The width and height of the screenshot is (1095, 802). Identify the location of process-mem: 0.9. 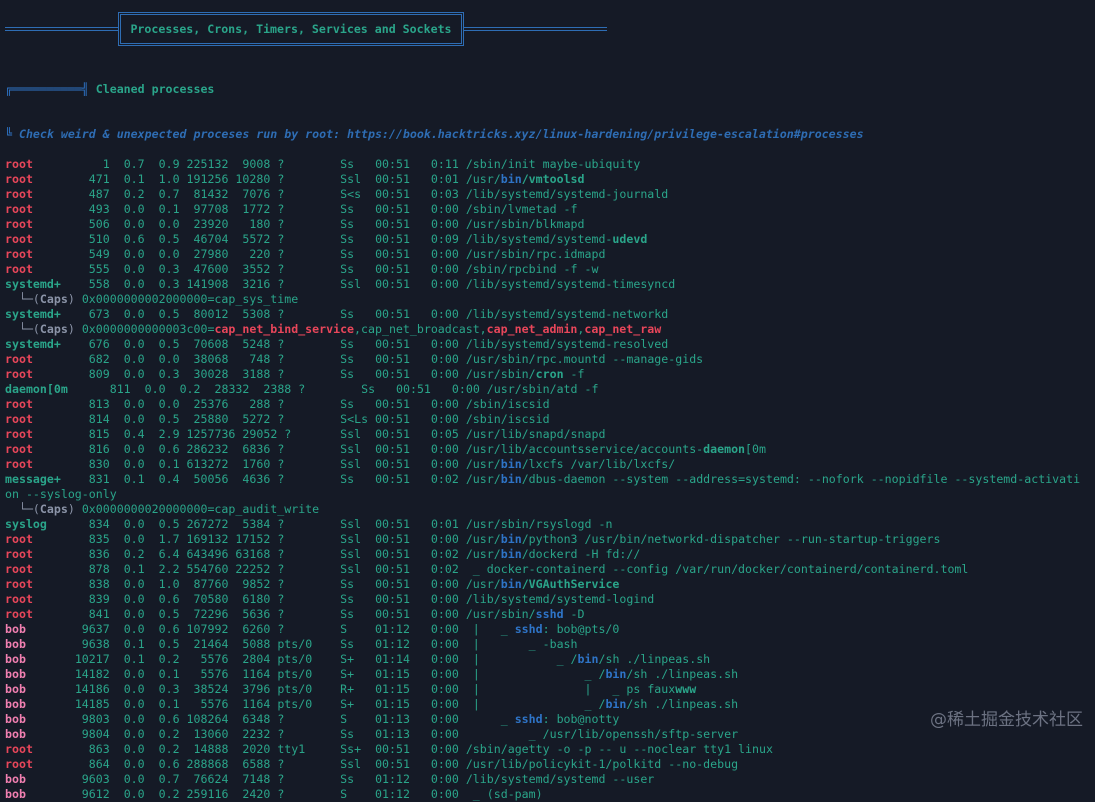
(169, 164).